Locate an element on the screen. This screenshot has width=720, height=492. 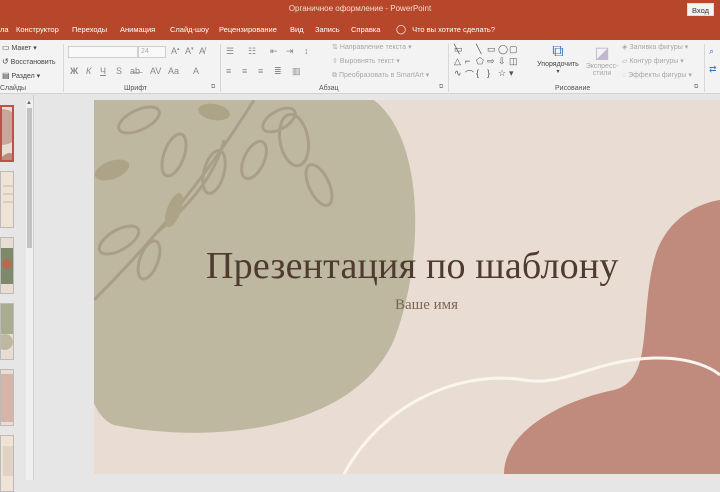
shadow-icon: S is located at coordinates (119, 71).